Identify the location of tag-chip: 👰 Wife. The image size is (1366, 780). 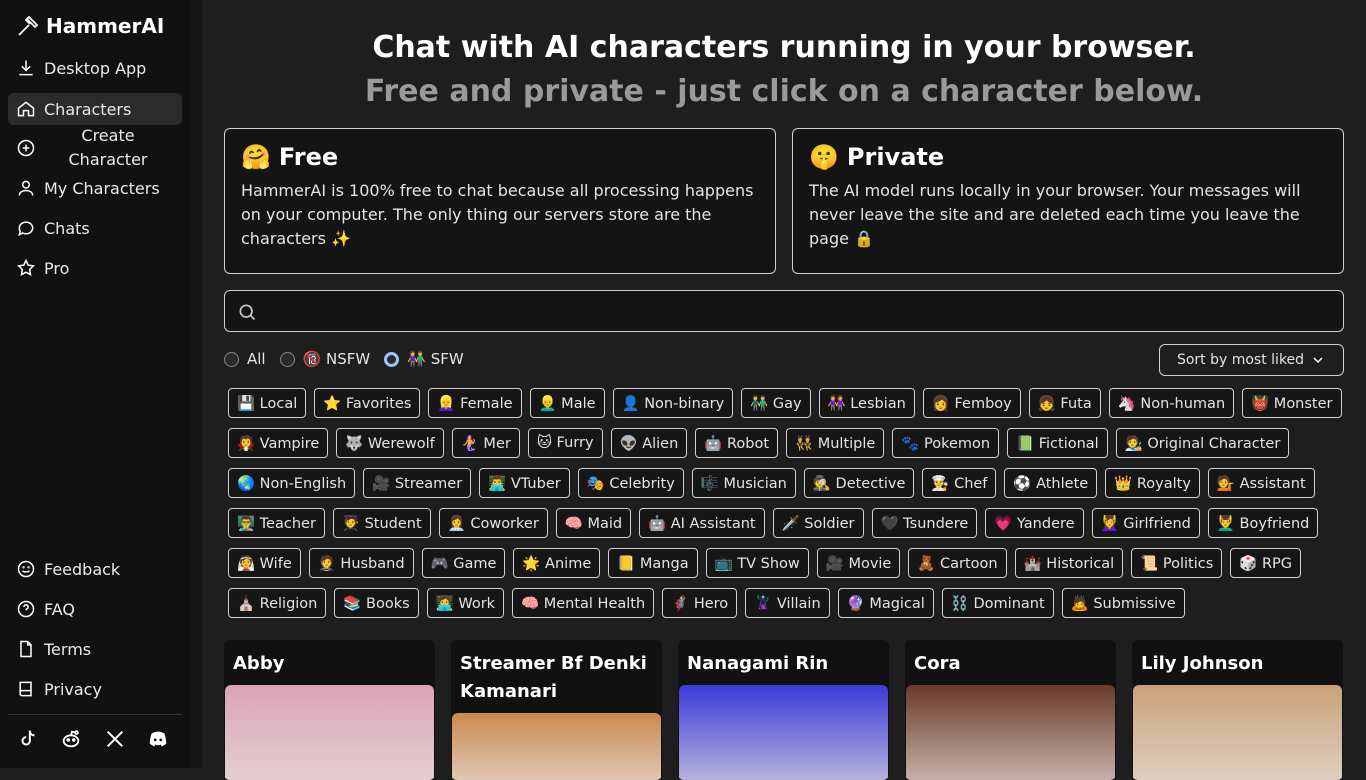
(264, 563).